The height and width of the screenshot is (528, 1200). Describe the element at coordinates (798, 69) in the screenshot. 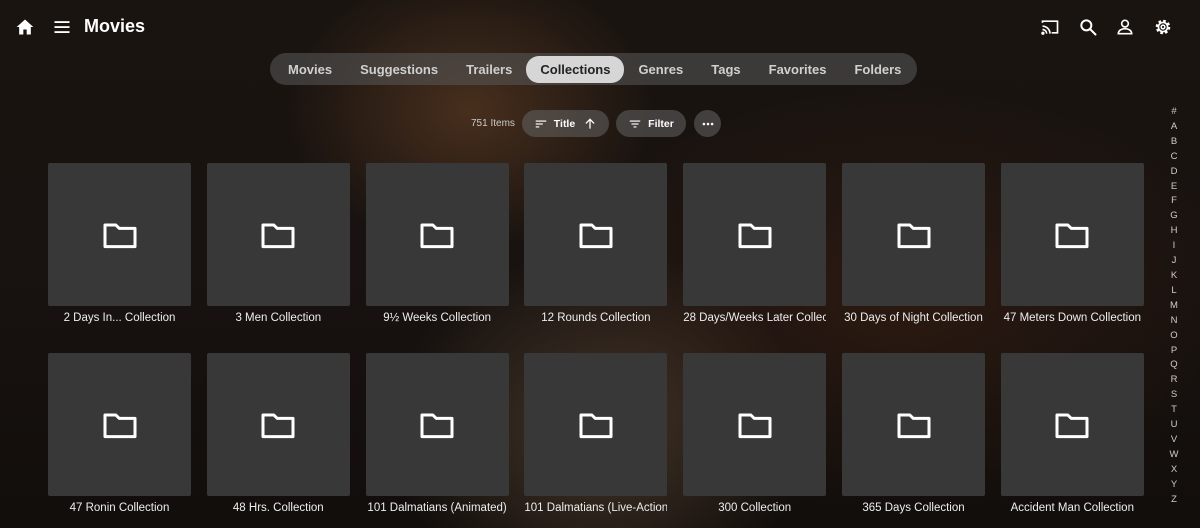

I see `tab-favorites: Favorites` at that location.